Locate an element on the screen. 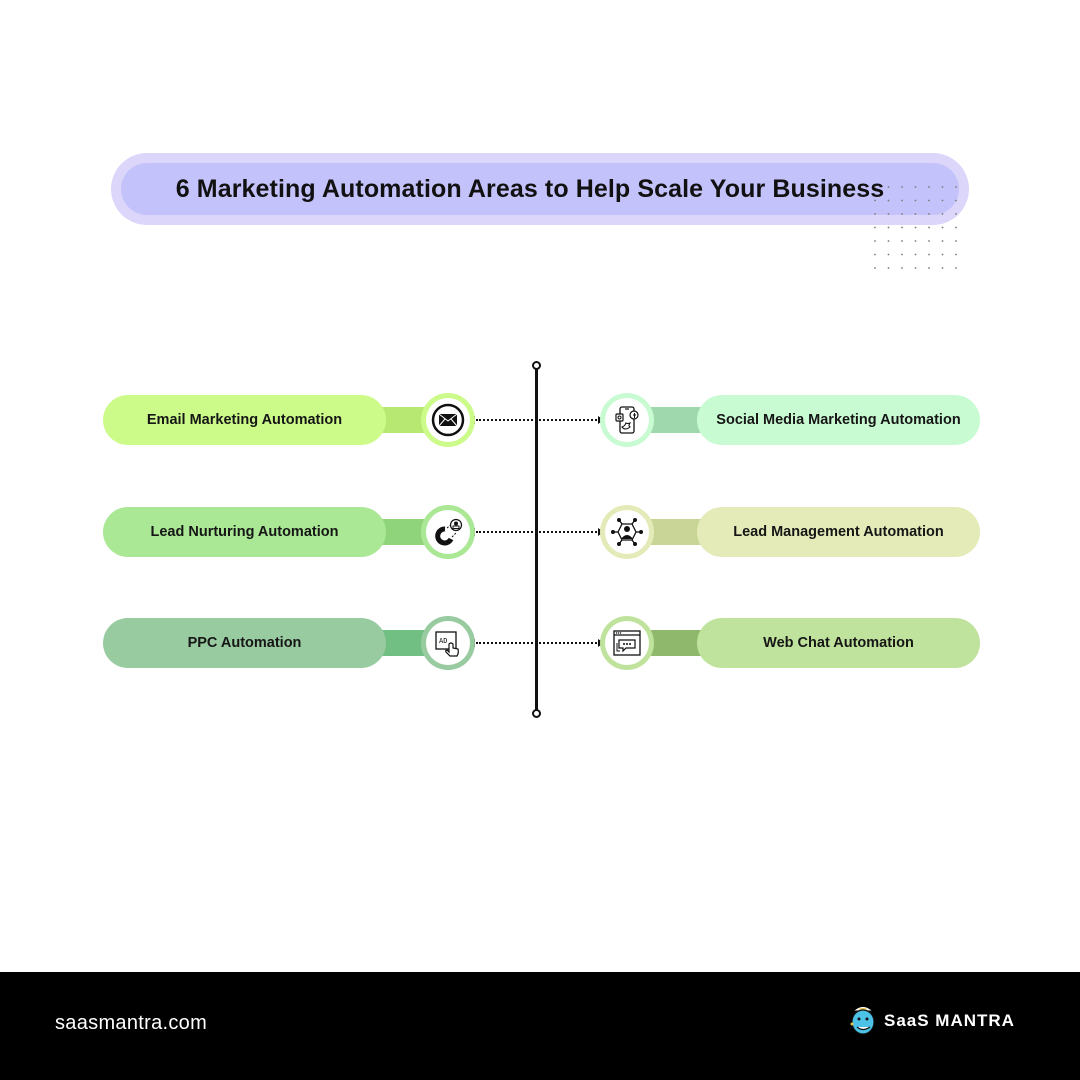 The width and height of the screenshot is (1080, 1080). dot-grid-decoration is located at coordinates (915, 227).